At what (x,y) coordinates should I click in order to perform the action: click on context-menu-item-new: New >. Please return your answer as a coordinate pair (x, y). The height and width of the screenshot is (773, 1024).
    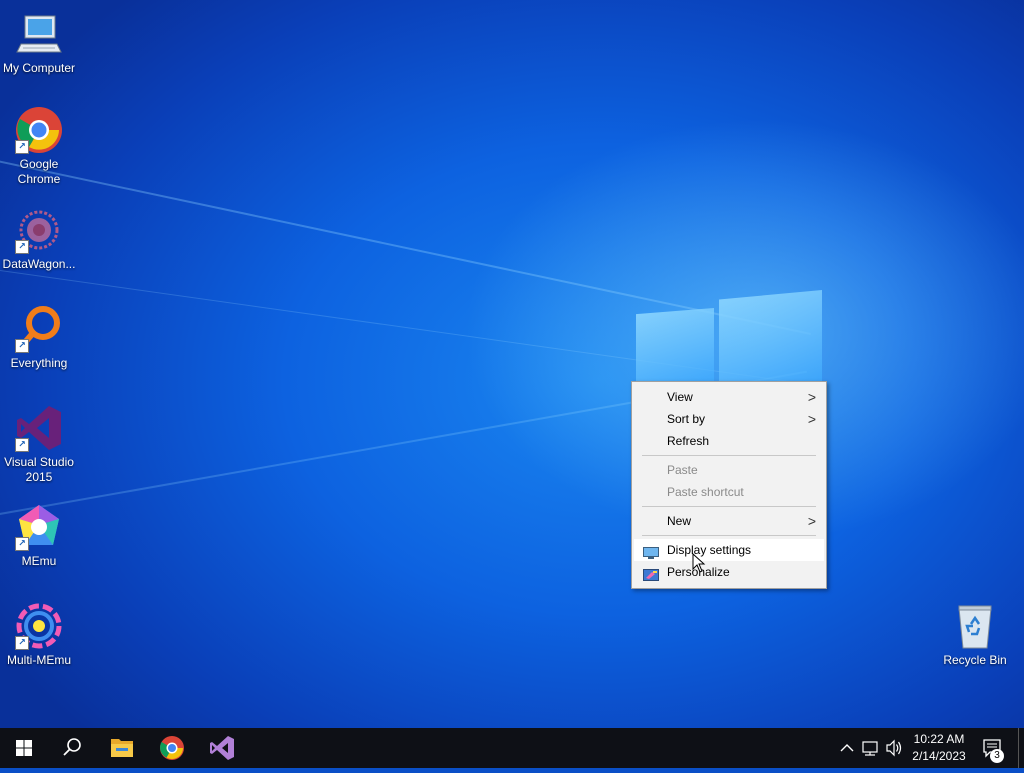
    Looking at the image, I should click on (729, 521).